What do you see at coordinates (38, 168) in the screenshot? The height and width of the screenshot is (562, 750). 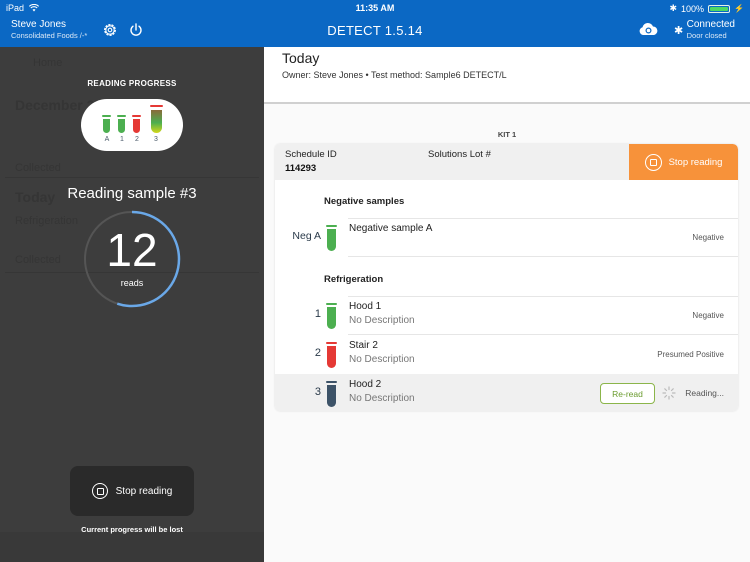 I see `ghost-collected: Collected` at bounding box center [38, 168].